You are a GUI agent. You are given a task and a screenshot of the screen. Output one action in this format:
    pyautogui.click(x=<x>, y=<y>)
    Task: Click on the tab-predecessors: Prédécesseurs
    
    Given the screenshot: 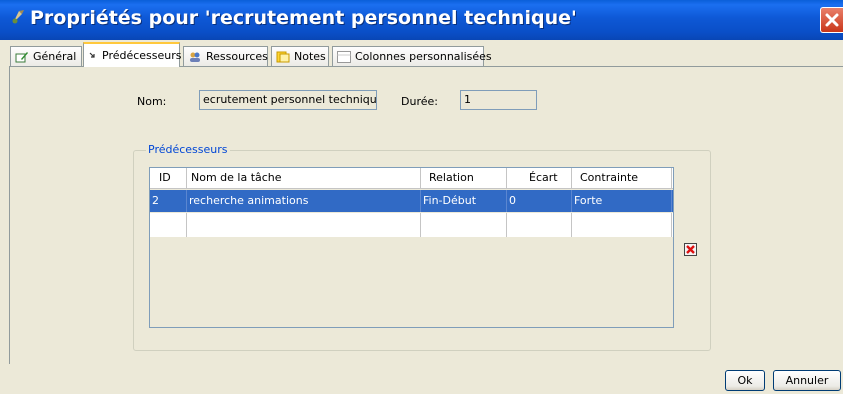 What is the action you would take?
    pyautogui.click(x=132, y=54)
    